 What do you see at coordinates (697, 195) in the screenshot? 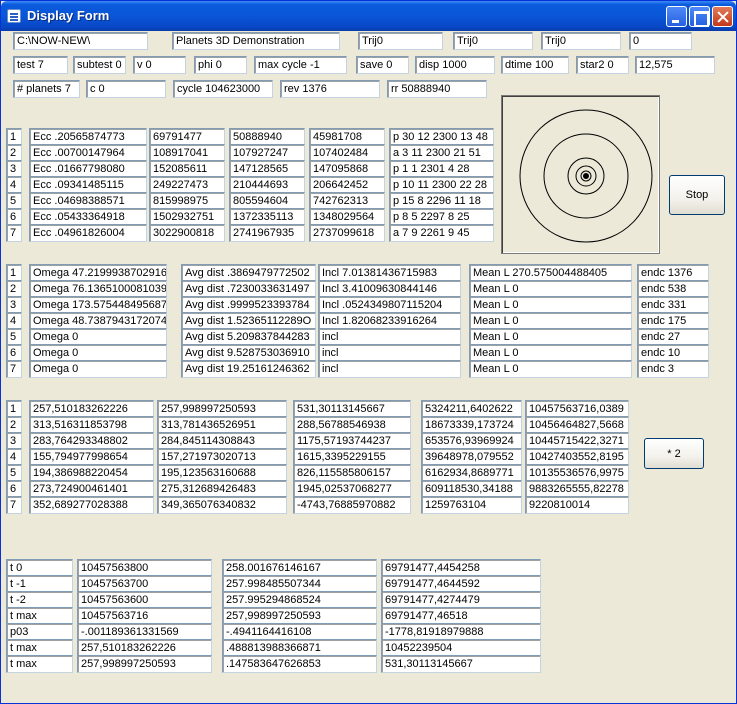
I see `stop-button: Stop` at bounding box center [697, 195].